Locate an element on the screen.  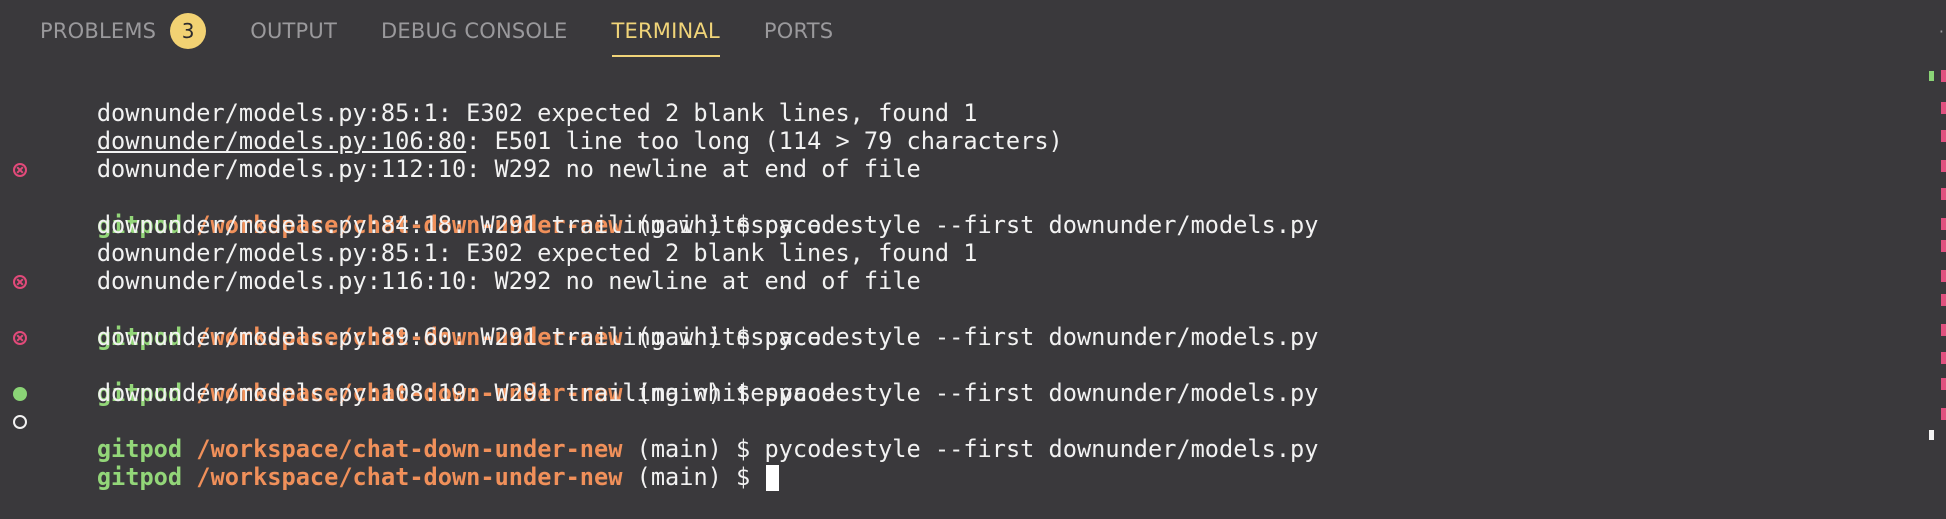
tab-ports: PORTS is located at coordinates (798, 31).